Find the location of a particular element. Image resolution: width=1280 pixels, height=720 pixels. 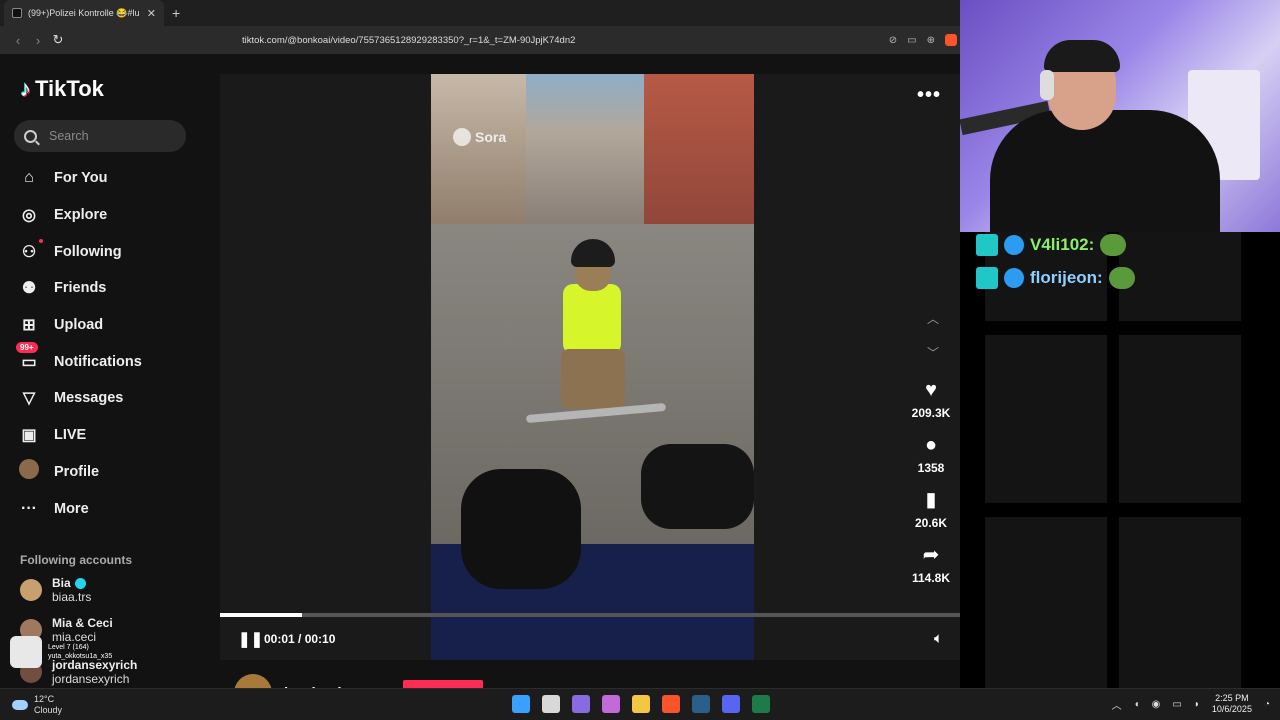

back-button: ‹ is located at coordinates (18, 40).